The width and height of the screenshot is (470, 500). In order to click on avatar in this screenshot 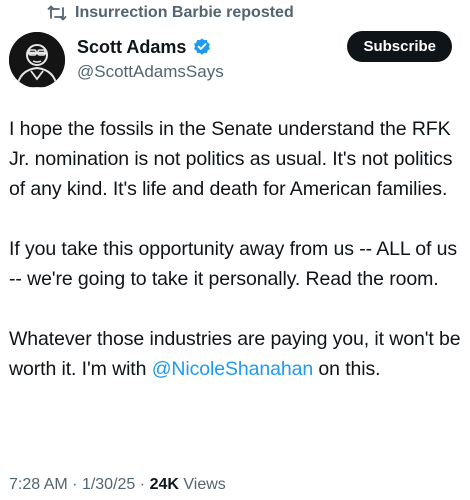, I will do `click(37, 60)`.